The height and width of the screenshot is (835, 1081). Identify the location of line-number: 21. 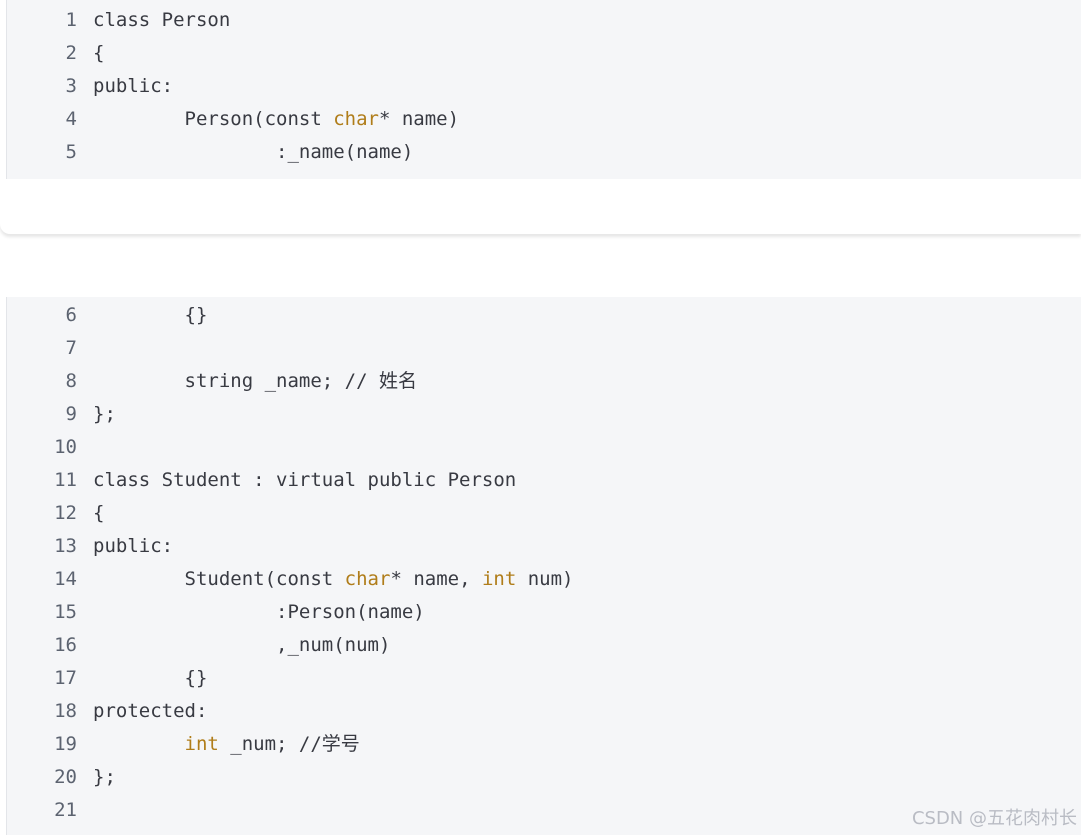
(65, 810).